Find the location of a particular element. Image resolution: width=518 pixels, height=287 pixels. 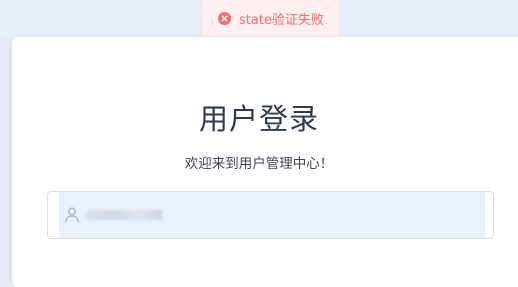

redacted-username-value is located at coordinates (124, 215).